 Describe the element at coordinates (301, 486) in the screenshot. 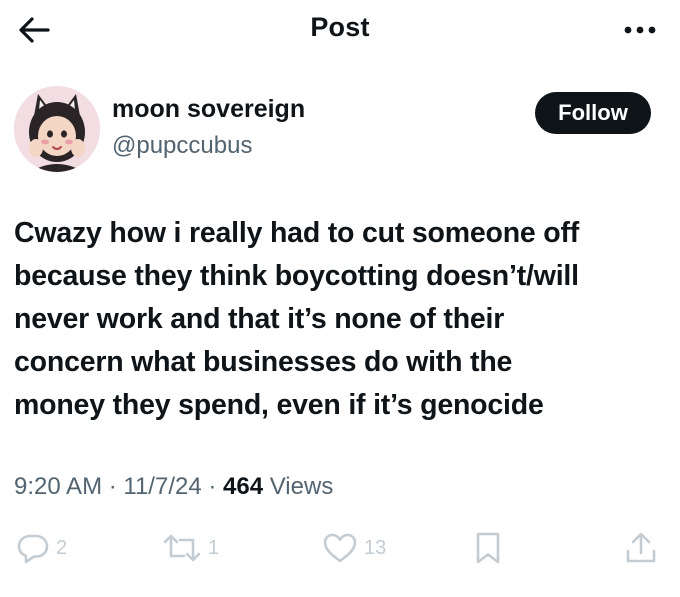

I see `views-label: Views` at that location.